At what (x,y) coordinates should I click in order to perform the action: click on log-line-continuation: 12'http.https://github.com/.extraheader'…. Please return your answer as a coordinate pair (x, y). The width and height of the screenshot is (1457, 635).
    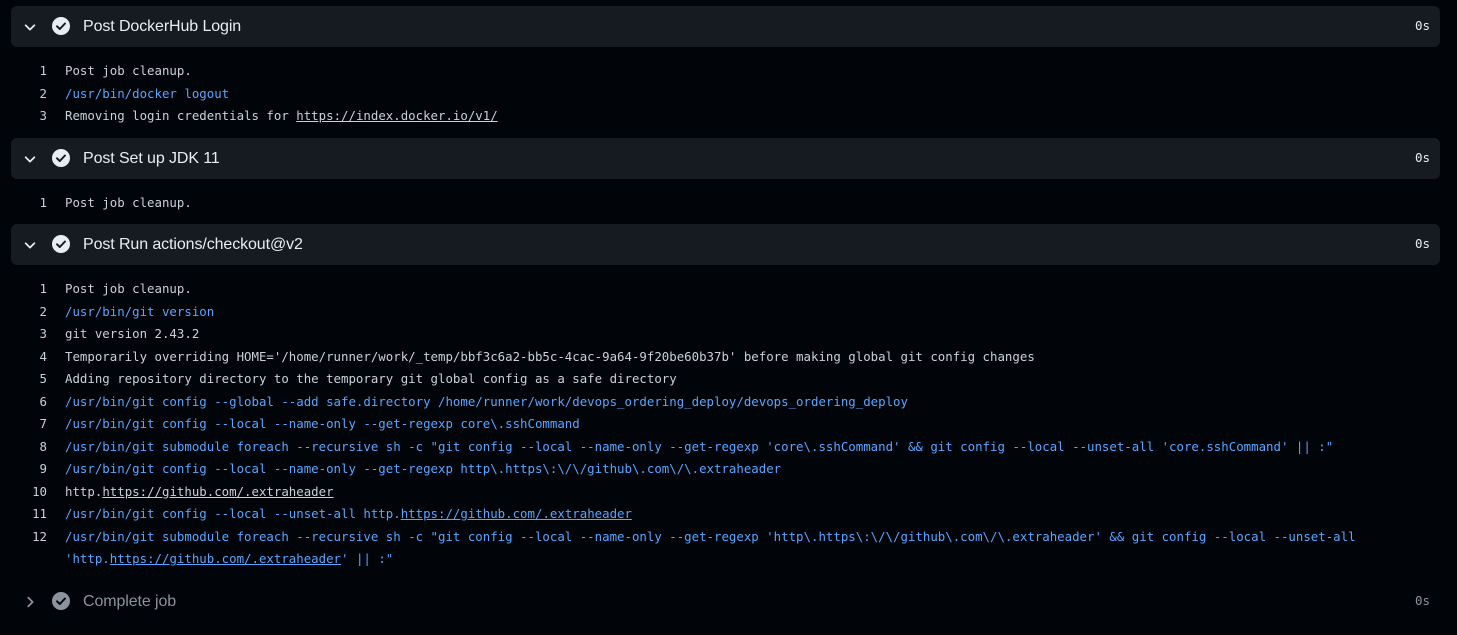
    Looking at the image, I should click on (728, 559).